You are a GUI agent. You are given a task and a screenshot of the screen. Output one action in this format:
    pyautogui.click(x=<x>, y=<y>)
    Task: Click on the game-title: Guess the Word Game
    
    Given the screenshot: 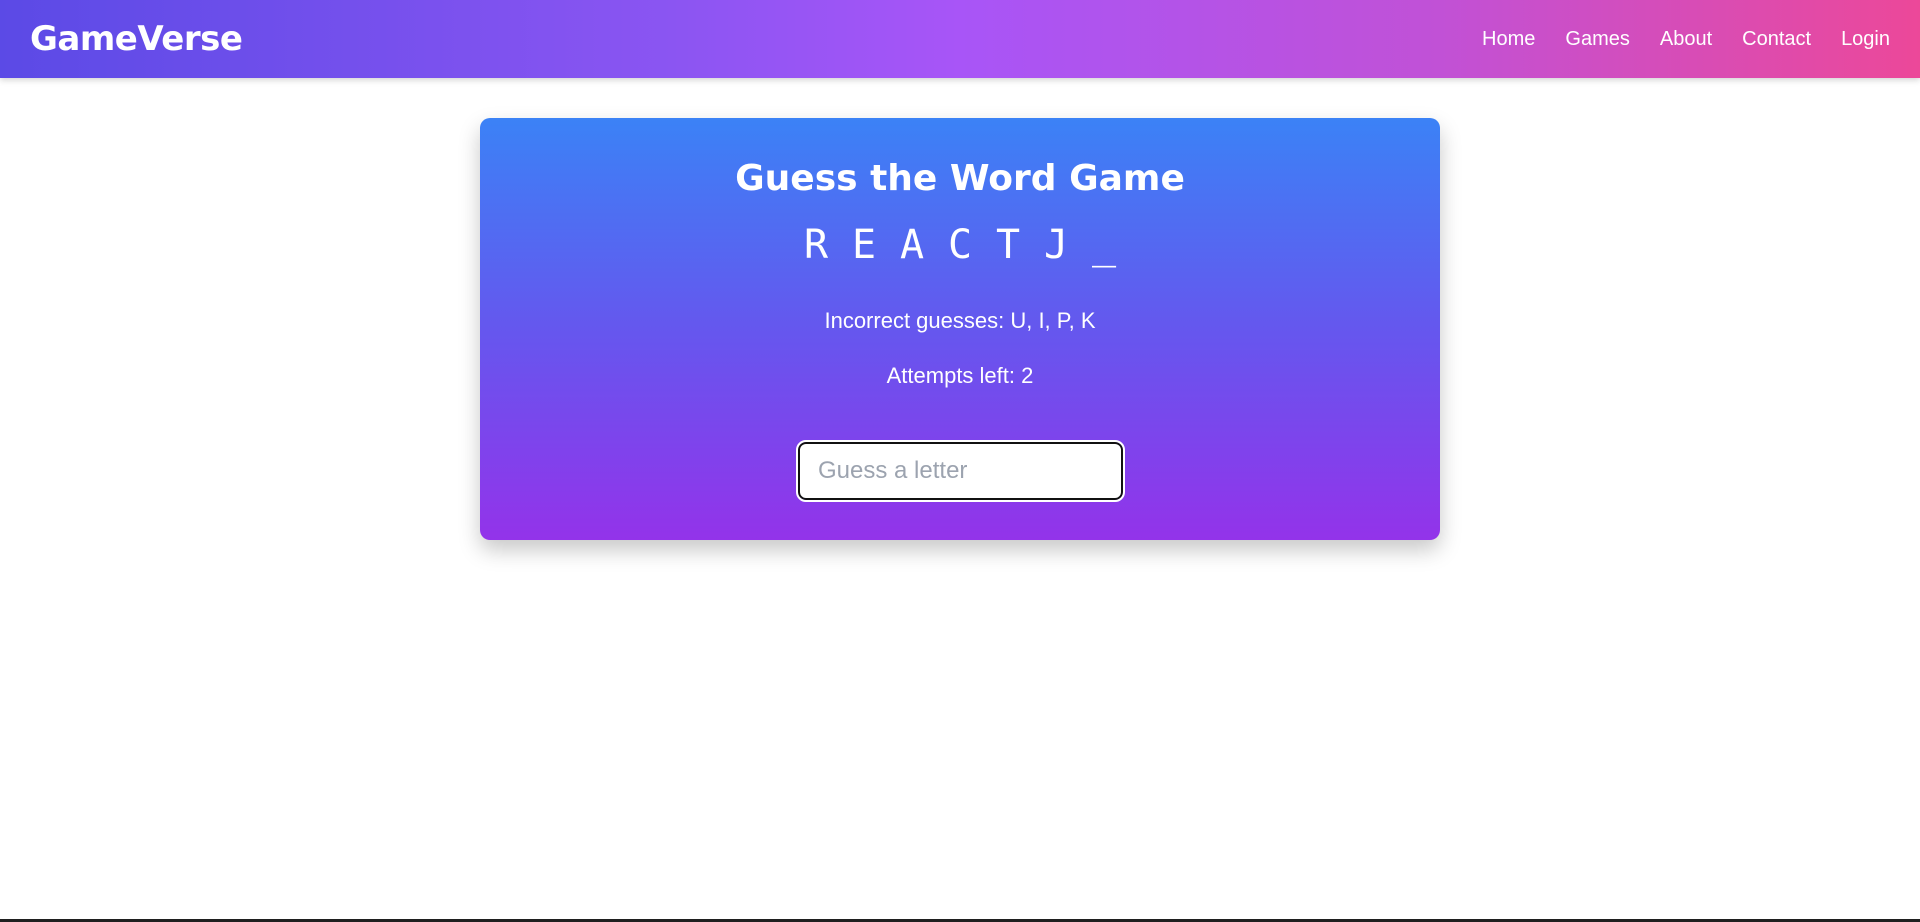 What is the action you would take?
    pyautogui.click(x=960, y=178)
    